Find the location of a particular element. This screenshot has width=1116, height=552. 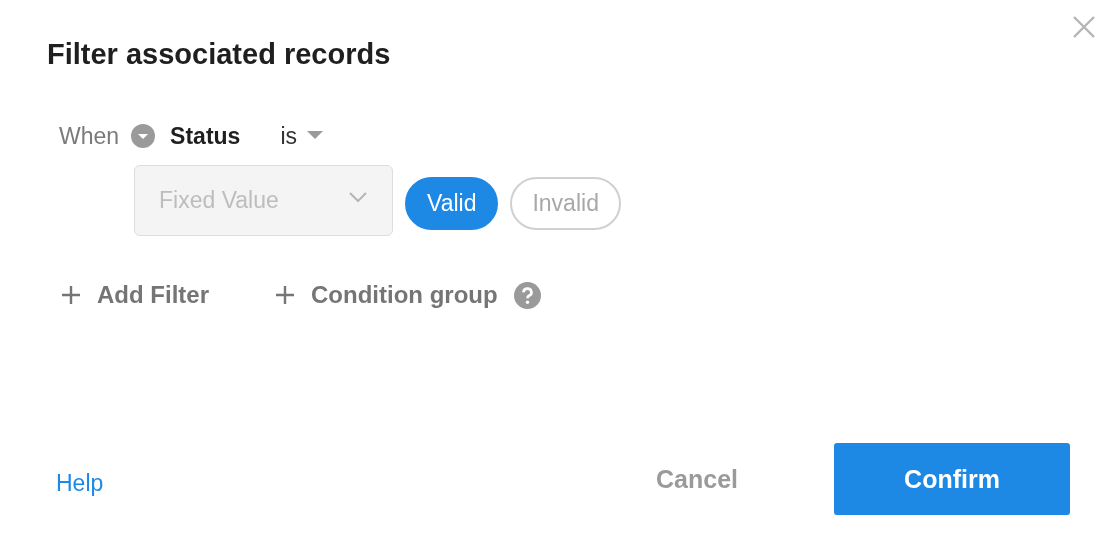

chevron-icon is located at coordinates (358, 196).